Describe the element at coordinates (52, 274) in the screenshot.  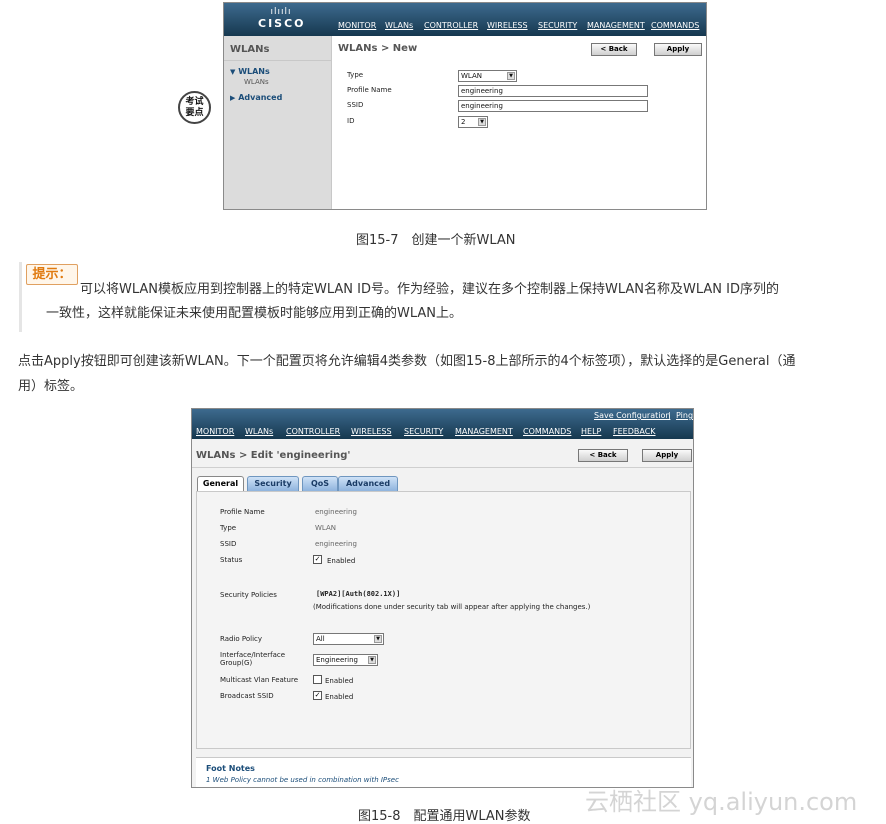
I see `tip-label: 提示：` at that location.